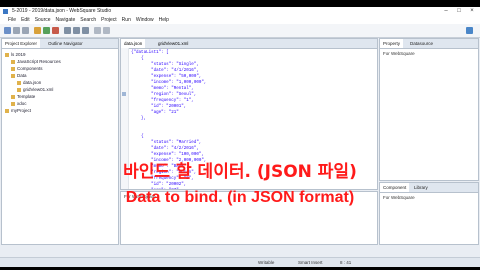  I want to click on save-icon, so click(16, 30).